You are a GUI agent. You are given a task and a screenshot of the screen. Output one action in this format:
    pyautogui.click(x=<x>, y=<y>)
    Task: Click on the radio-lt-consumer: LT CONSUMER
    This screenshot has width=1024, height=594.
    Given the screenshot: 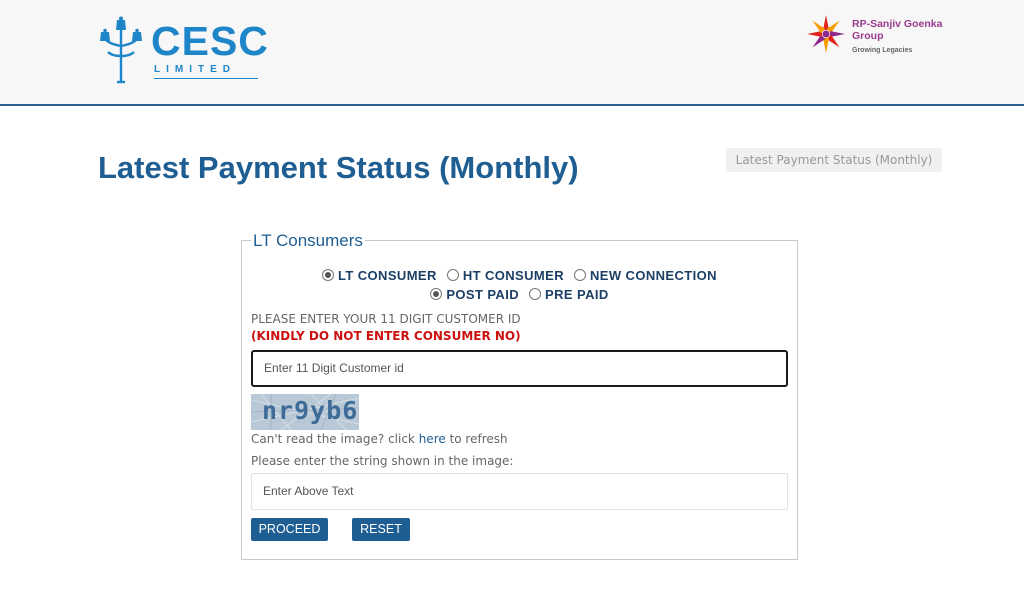 What is the action you would take?
    pyautogui.click(x=379, y=276)
    